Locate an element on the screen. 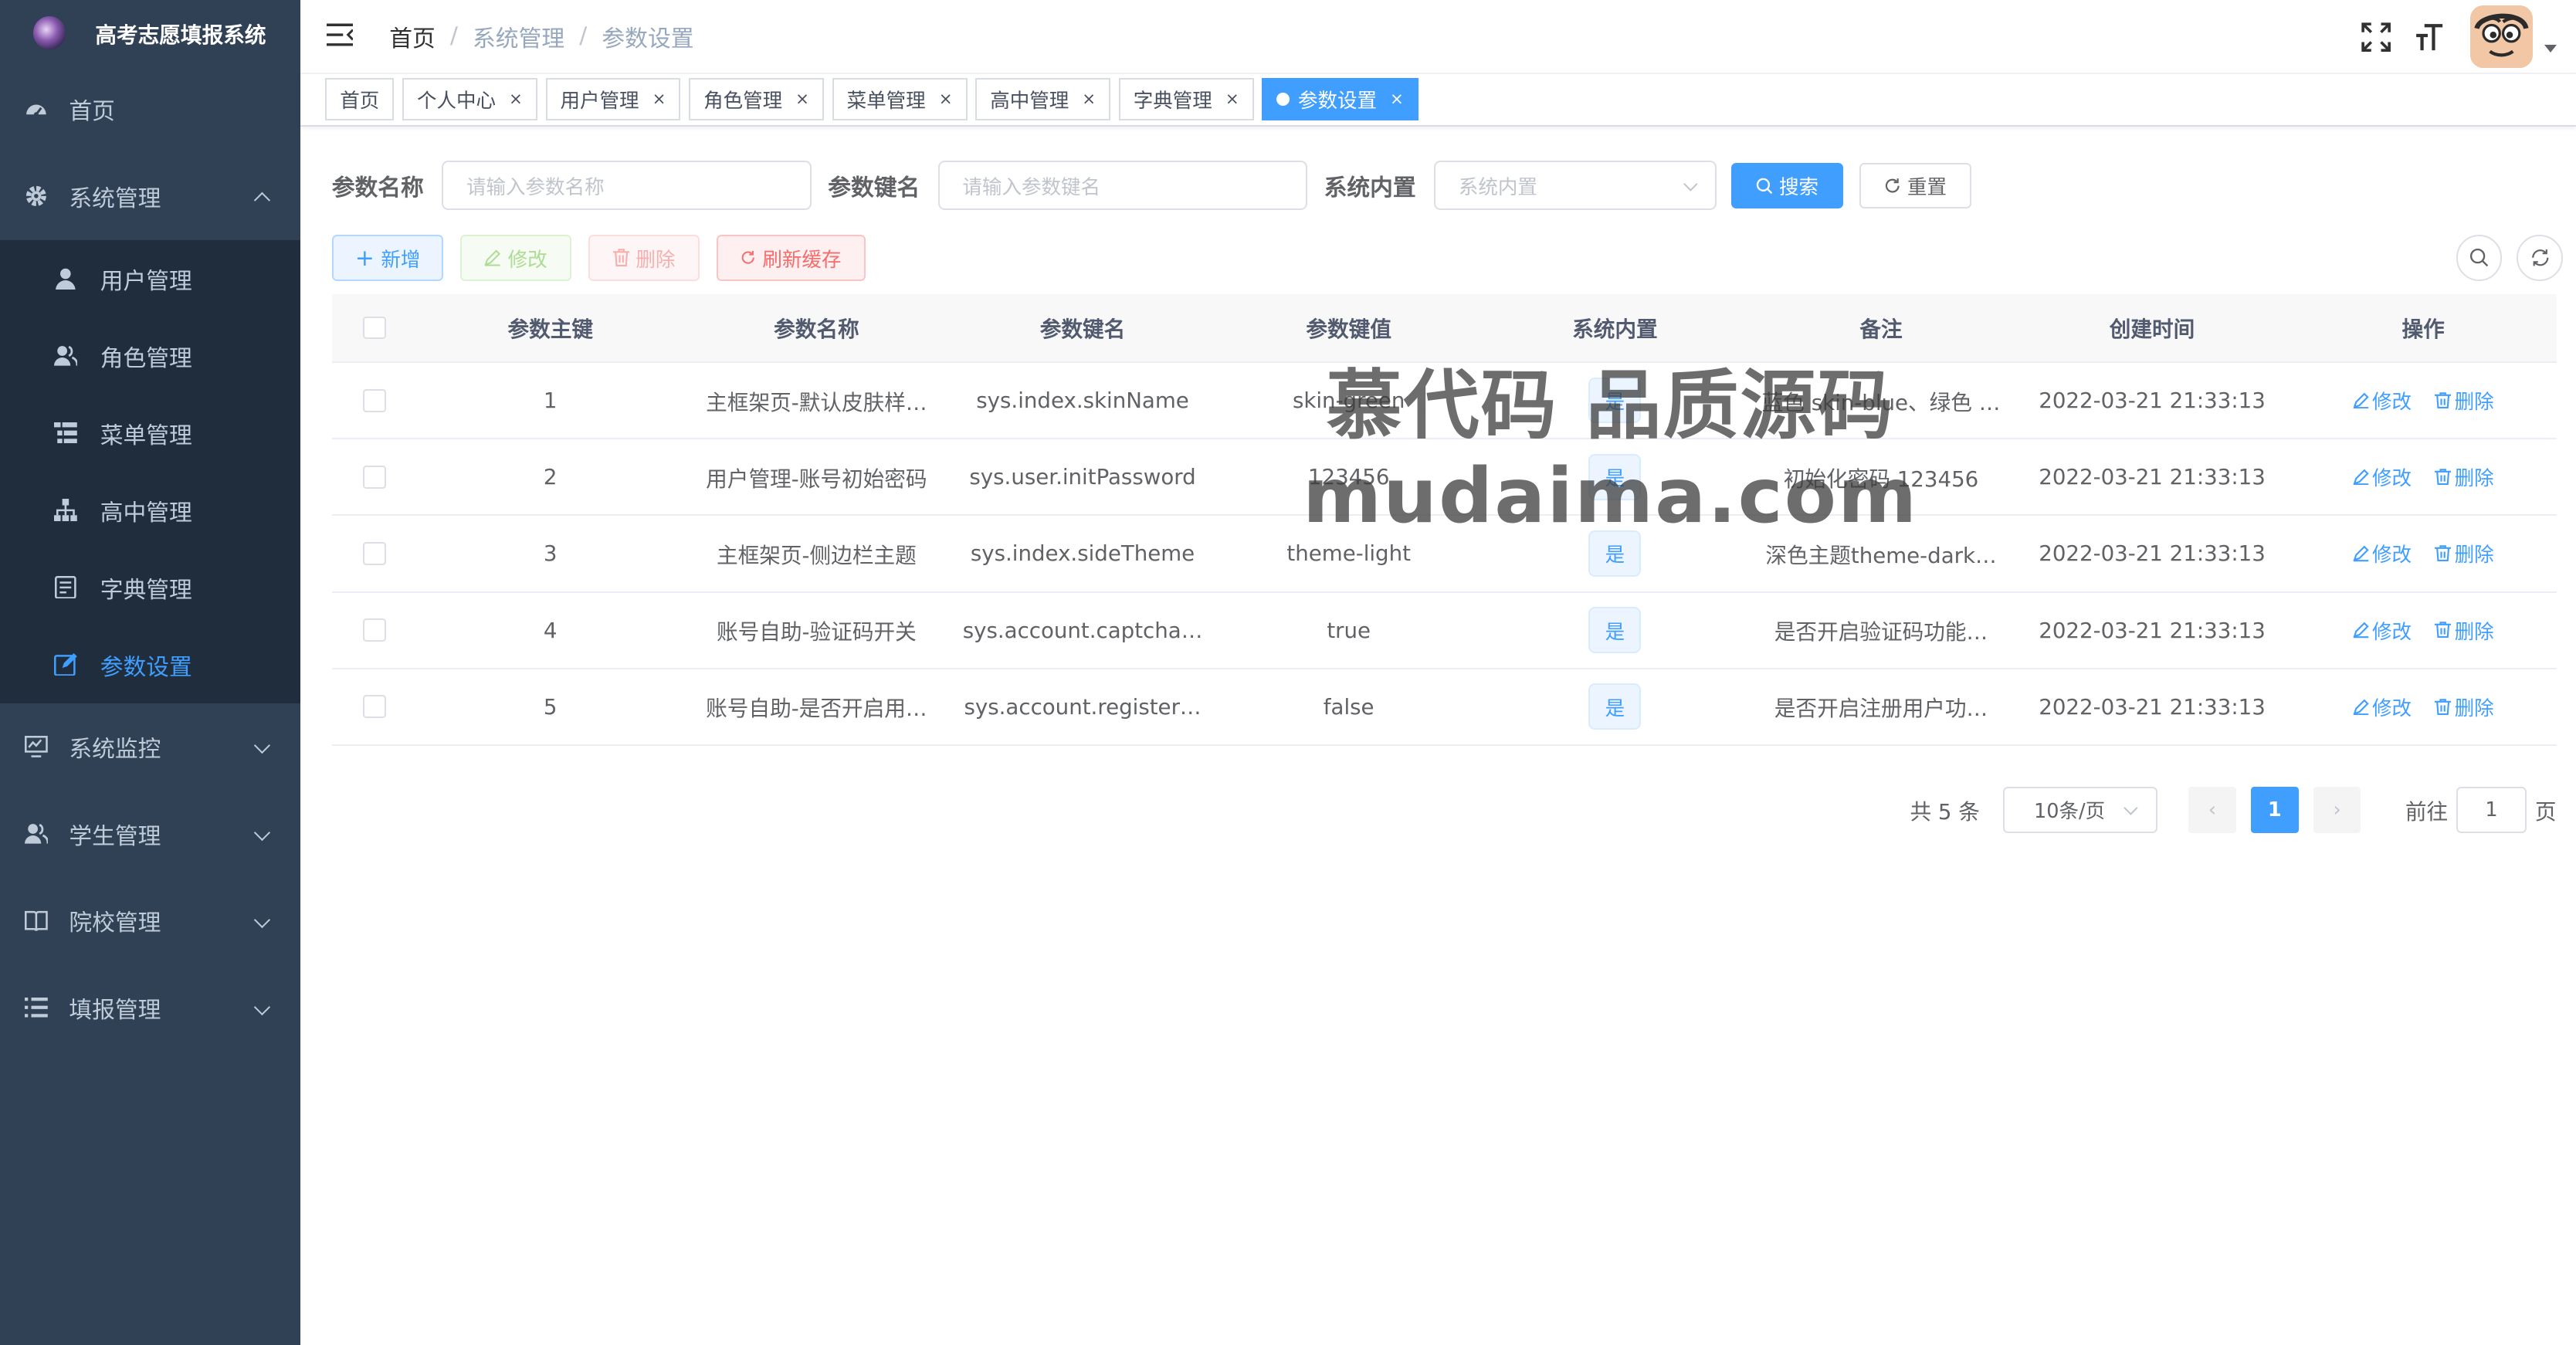  cell-value: skin-green is located at coordinates (1348, 401).